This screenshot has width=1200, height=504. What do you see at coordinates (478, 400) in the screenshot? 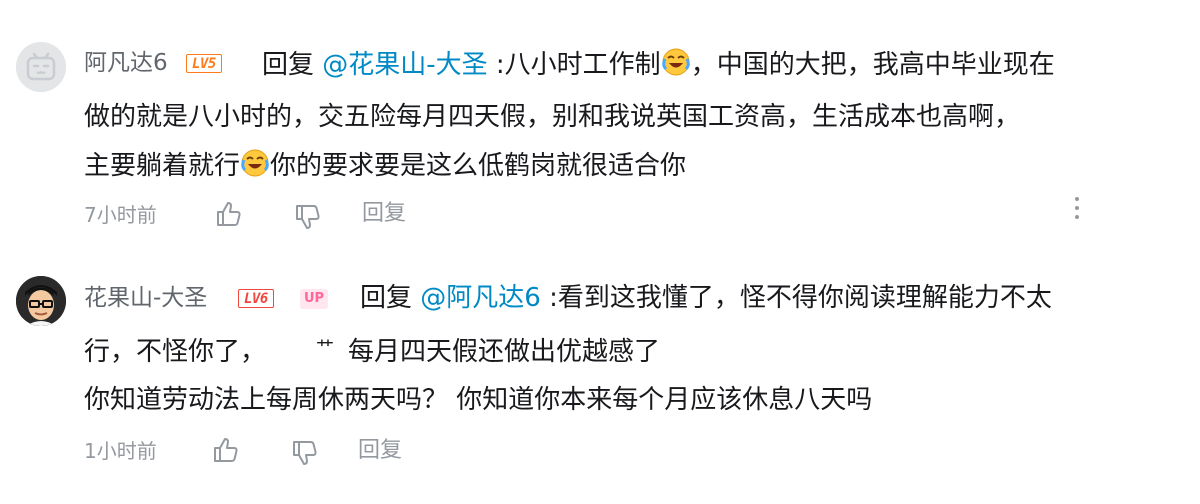
I see `comment-text-line-3: 你知道劳动法上每周休两天吗？ 你知道你本来每个月应该休息八天吗` at bounding box center [478, 400].